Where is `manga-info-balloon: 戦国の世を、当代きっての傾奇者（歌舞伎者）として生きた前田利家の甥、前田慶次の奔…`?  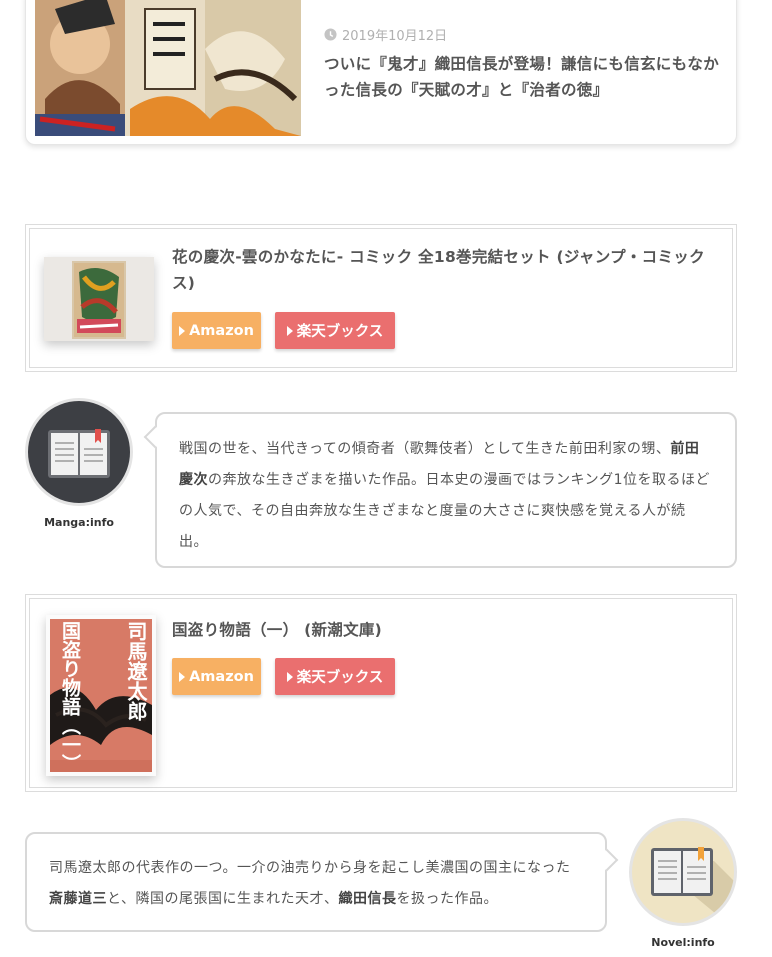 manga-info-balloon: 戦国の世を、当代きっての傾奇者（歌舞伎者）として生きた前田利家の甥、前田慶次の奔… is located at coordinates (440, 490).